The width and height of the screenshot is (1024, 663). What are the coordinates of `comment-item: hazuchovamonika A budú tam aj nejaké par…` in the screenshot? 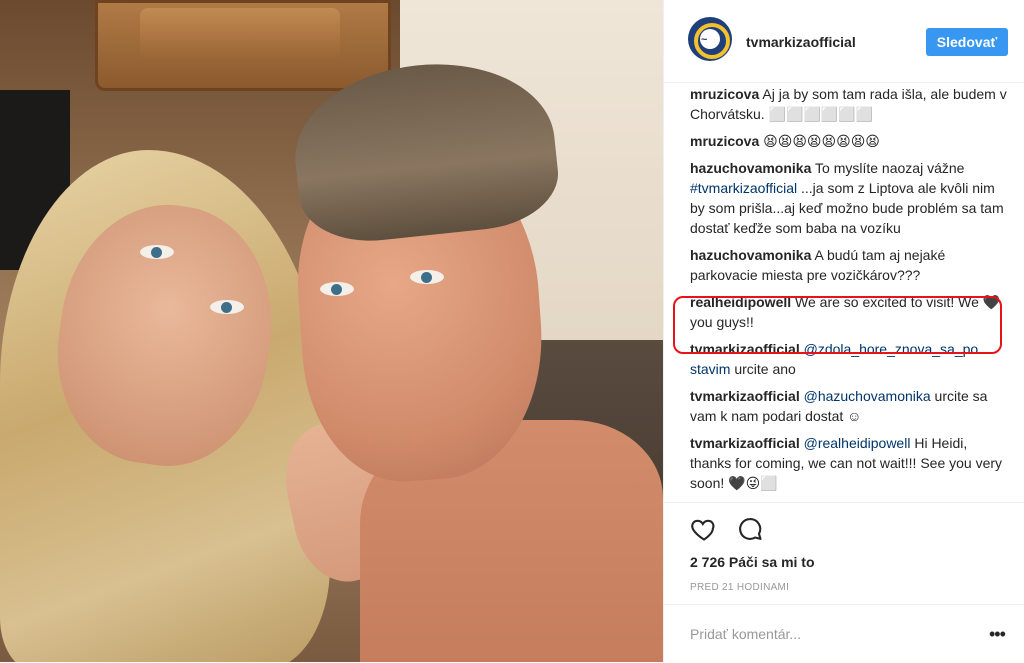 It's located at (849, 265).